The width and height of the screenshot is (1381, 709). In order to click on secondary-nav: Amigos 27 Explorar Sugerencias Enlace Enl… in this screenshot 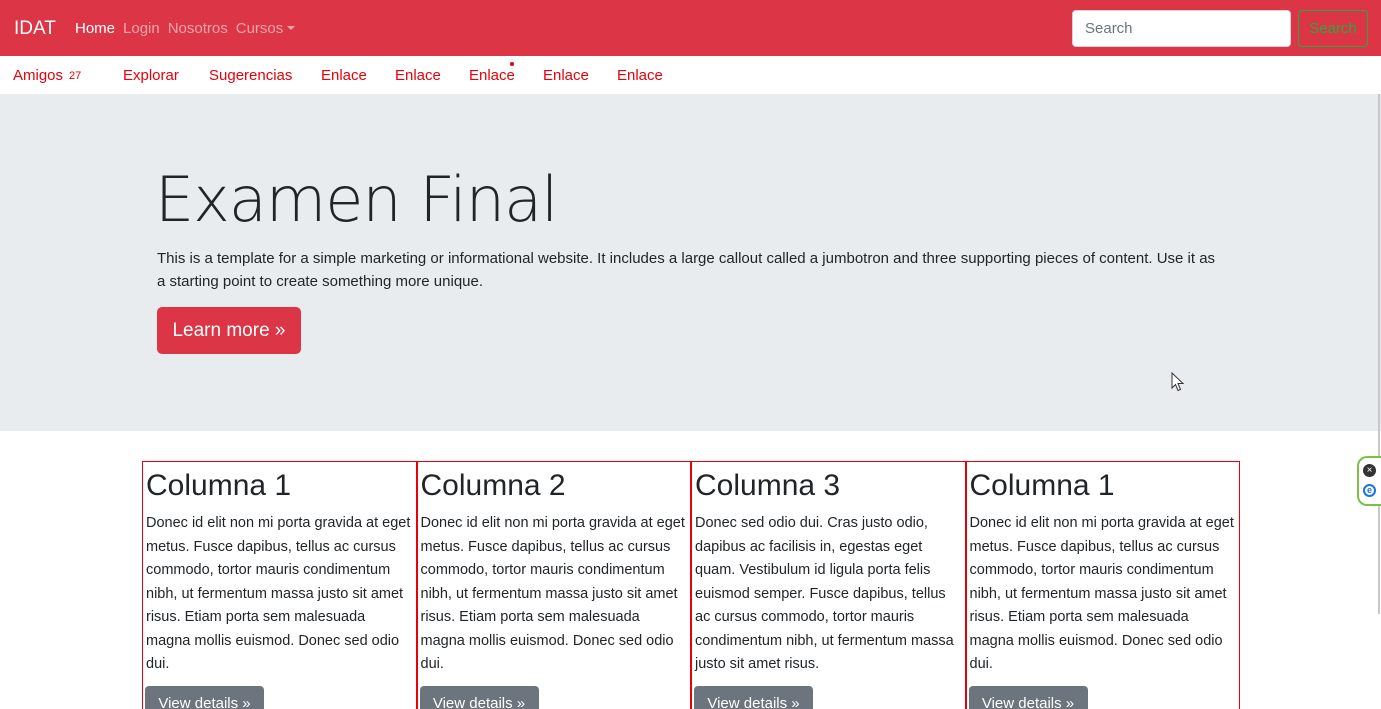, I will do `click(690, 75)`.